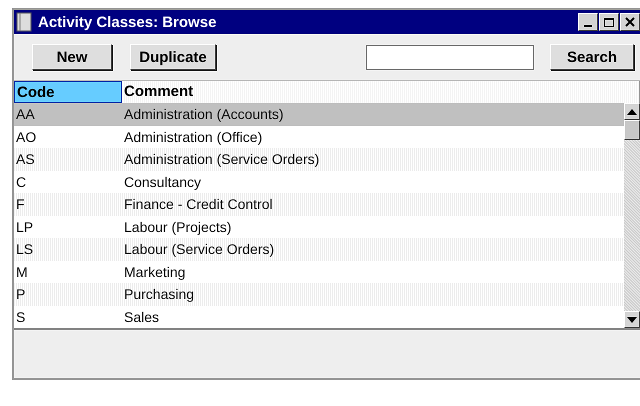 The height and width of the screenshot is (406, 640). What do you see at coordinates (632, 130) in the screenshot?
I see `scroll-thumb` at bounding box center [632, 130].